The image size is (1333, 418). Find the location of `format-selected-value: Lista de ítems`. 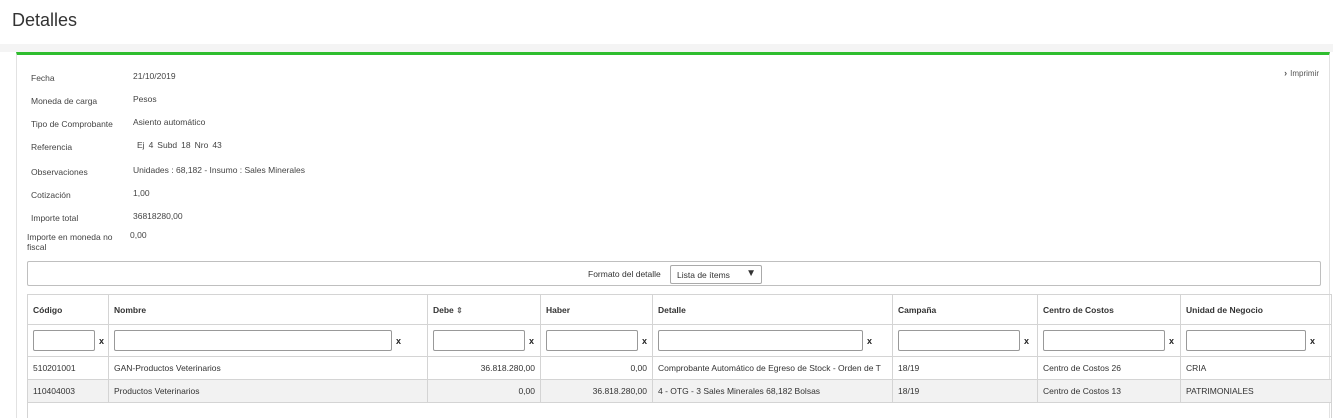

format-selected-value: Lista de ítems is located at coordinates (703, 275).